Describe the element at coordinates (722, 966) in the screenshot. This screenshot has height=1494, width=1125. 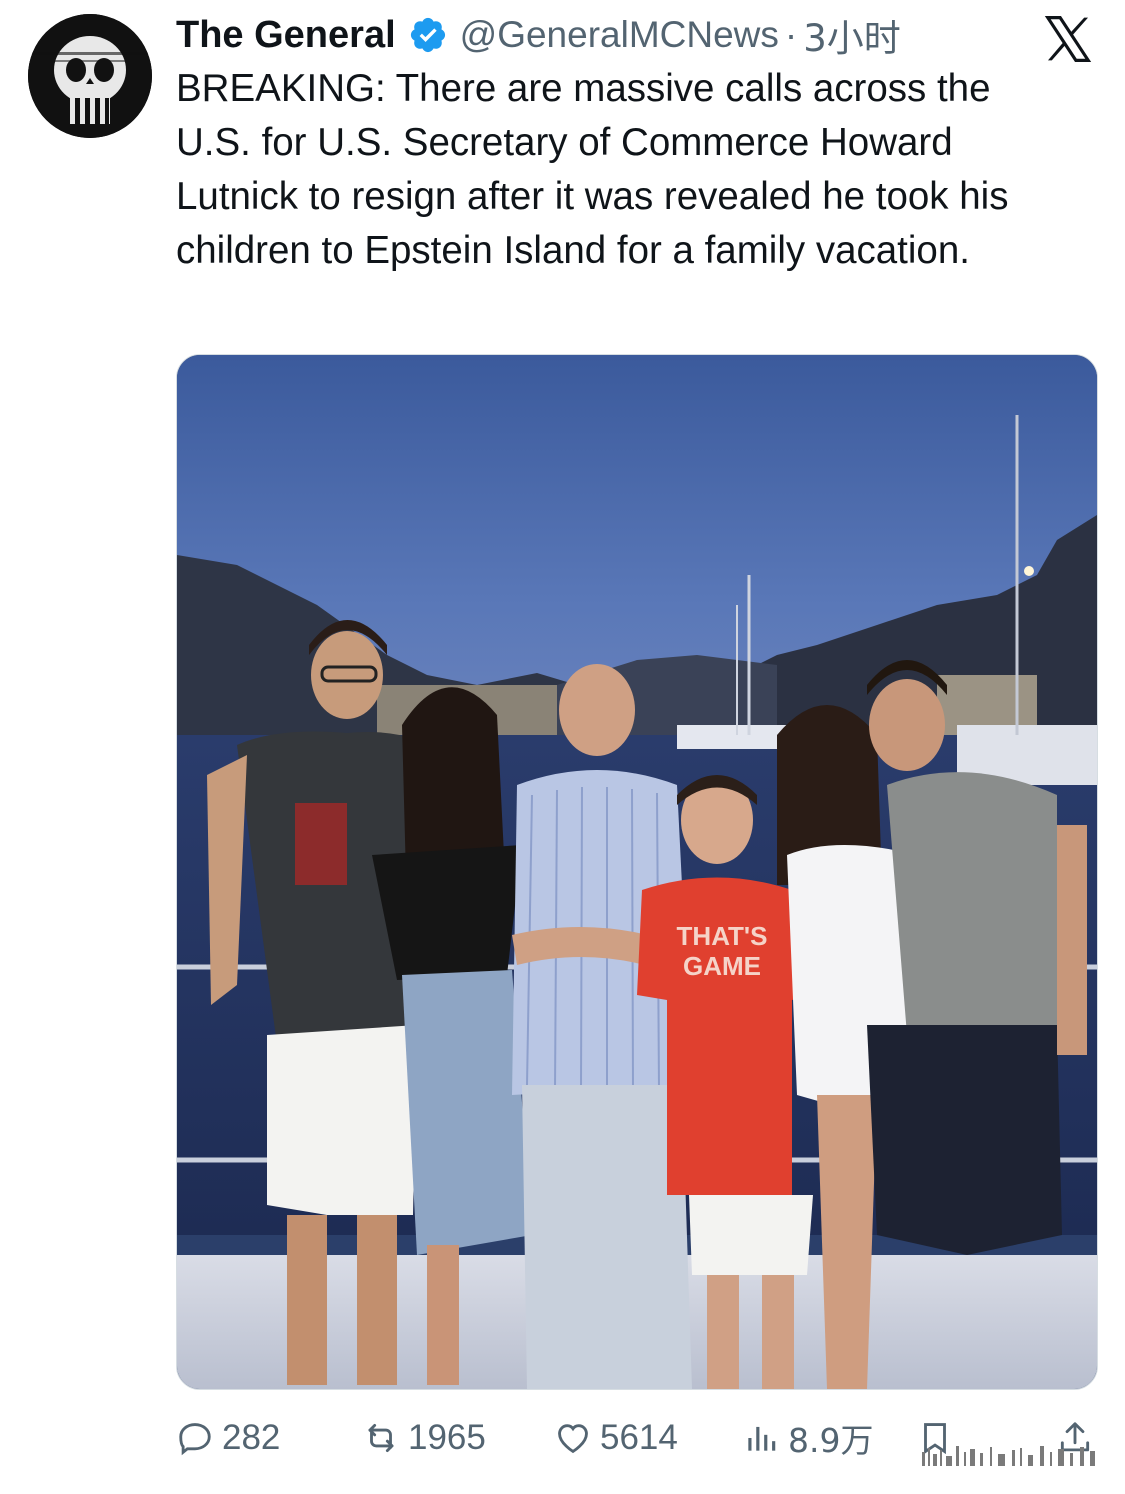
I see `shirt-text-line2: GAME` at that location.